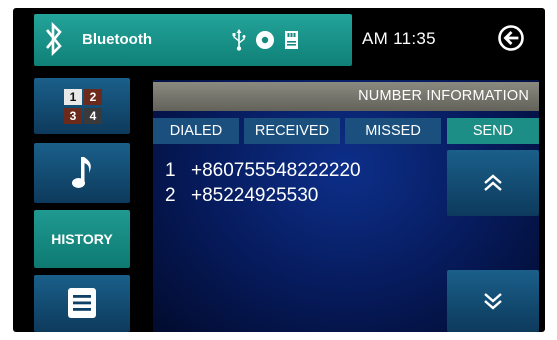 This screenshot has height=340, width=557. Describe the element at coordinates (292, 131) in the screenshot. I see `tab-received: RECEIVED` at that location.